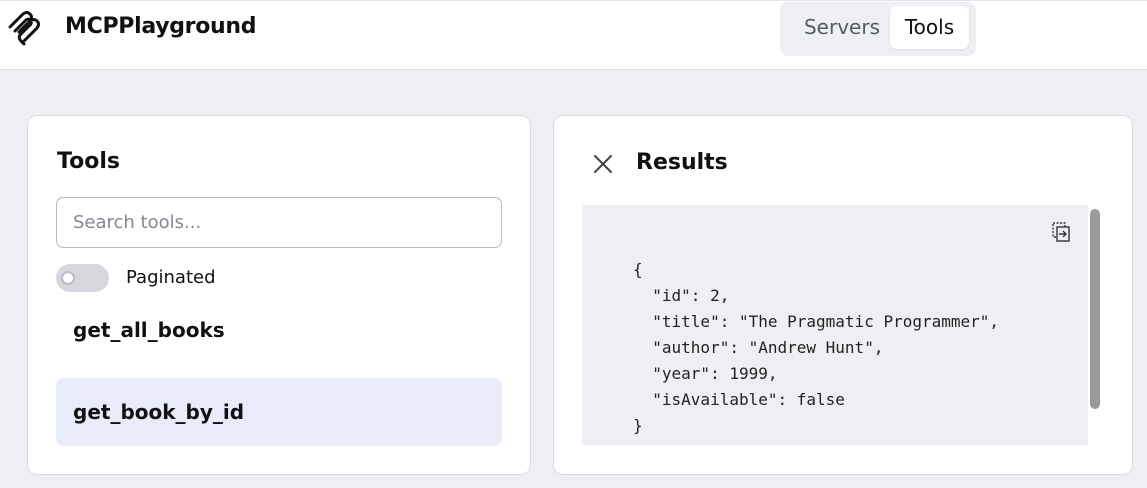  I want to click on code-line: {, so click(638, 269).